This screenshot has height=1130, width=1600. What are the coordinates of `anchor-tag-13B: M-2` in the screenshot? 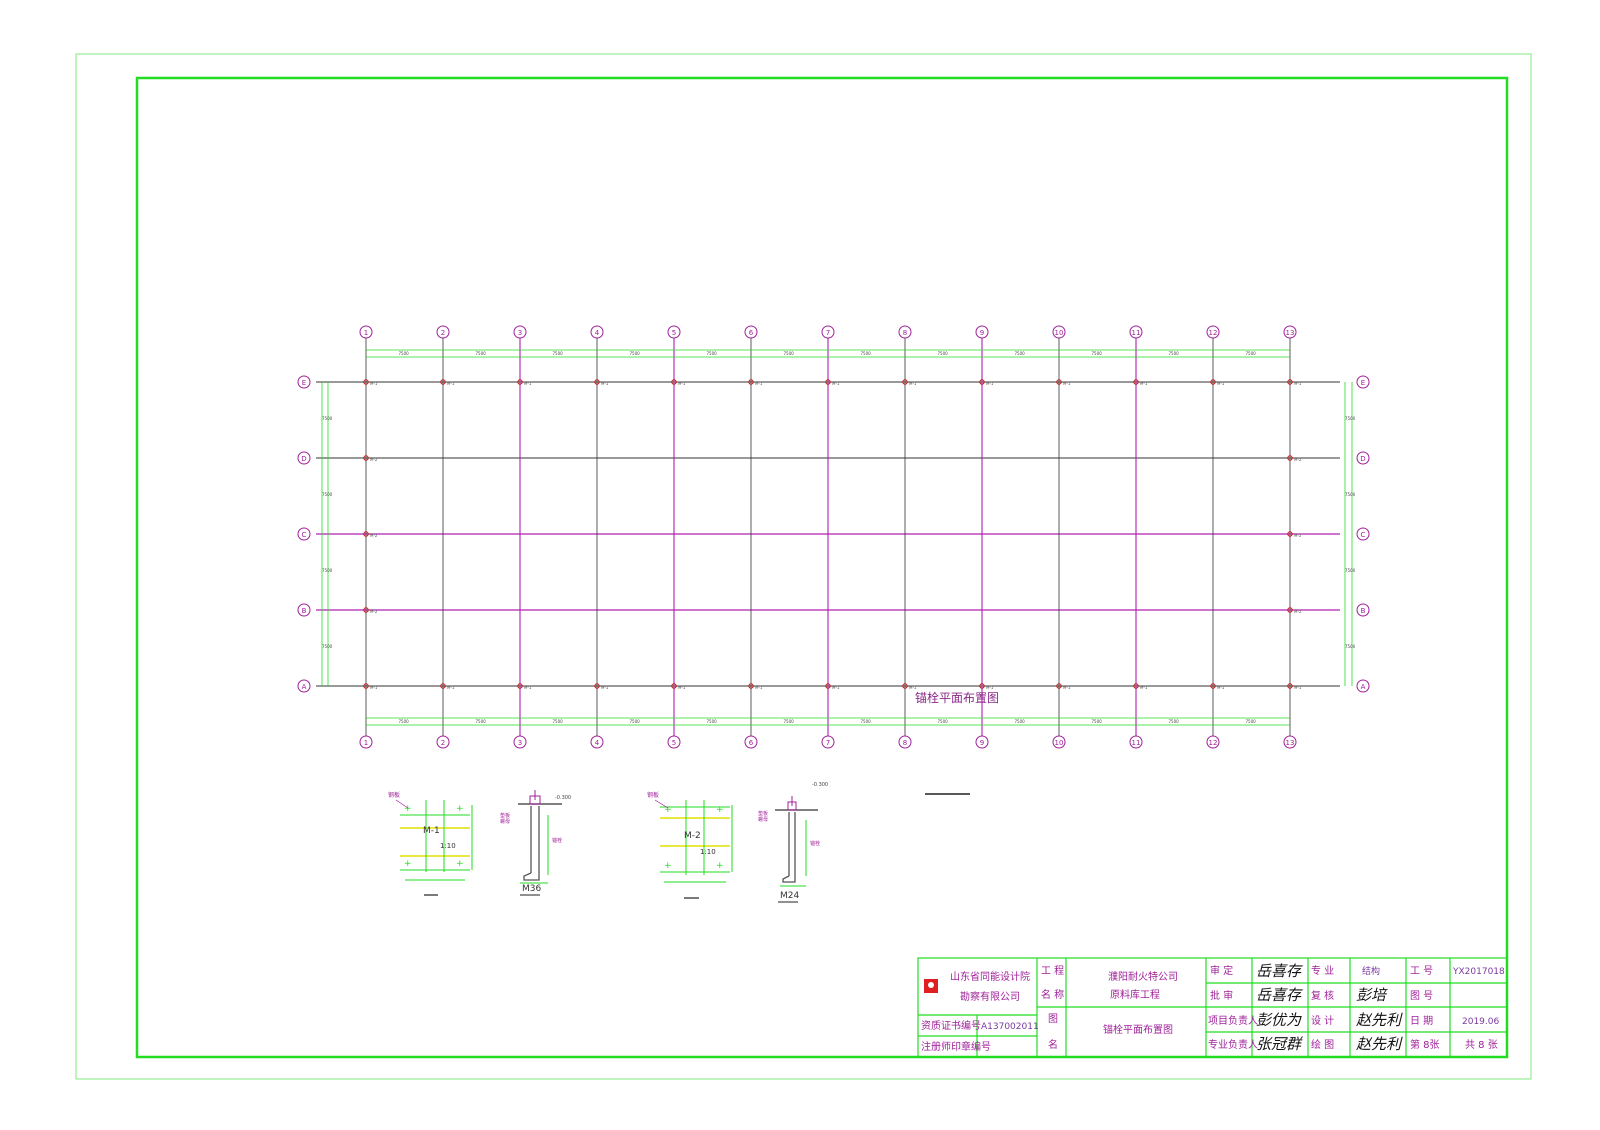 It's located at (1298, 611).